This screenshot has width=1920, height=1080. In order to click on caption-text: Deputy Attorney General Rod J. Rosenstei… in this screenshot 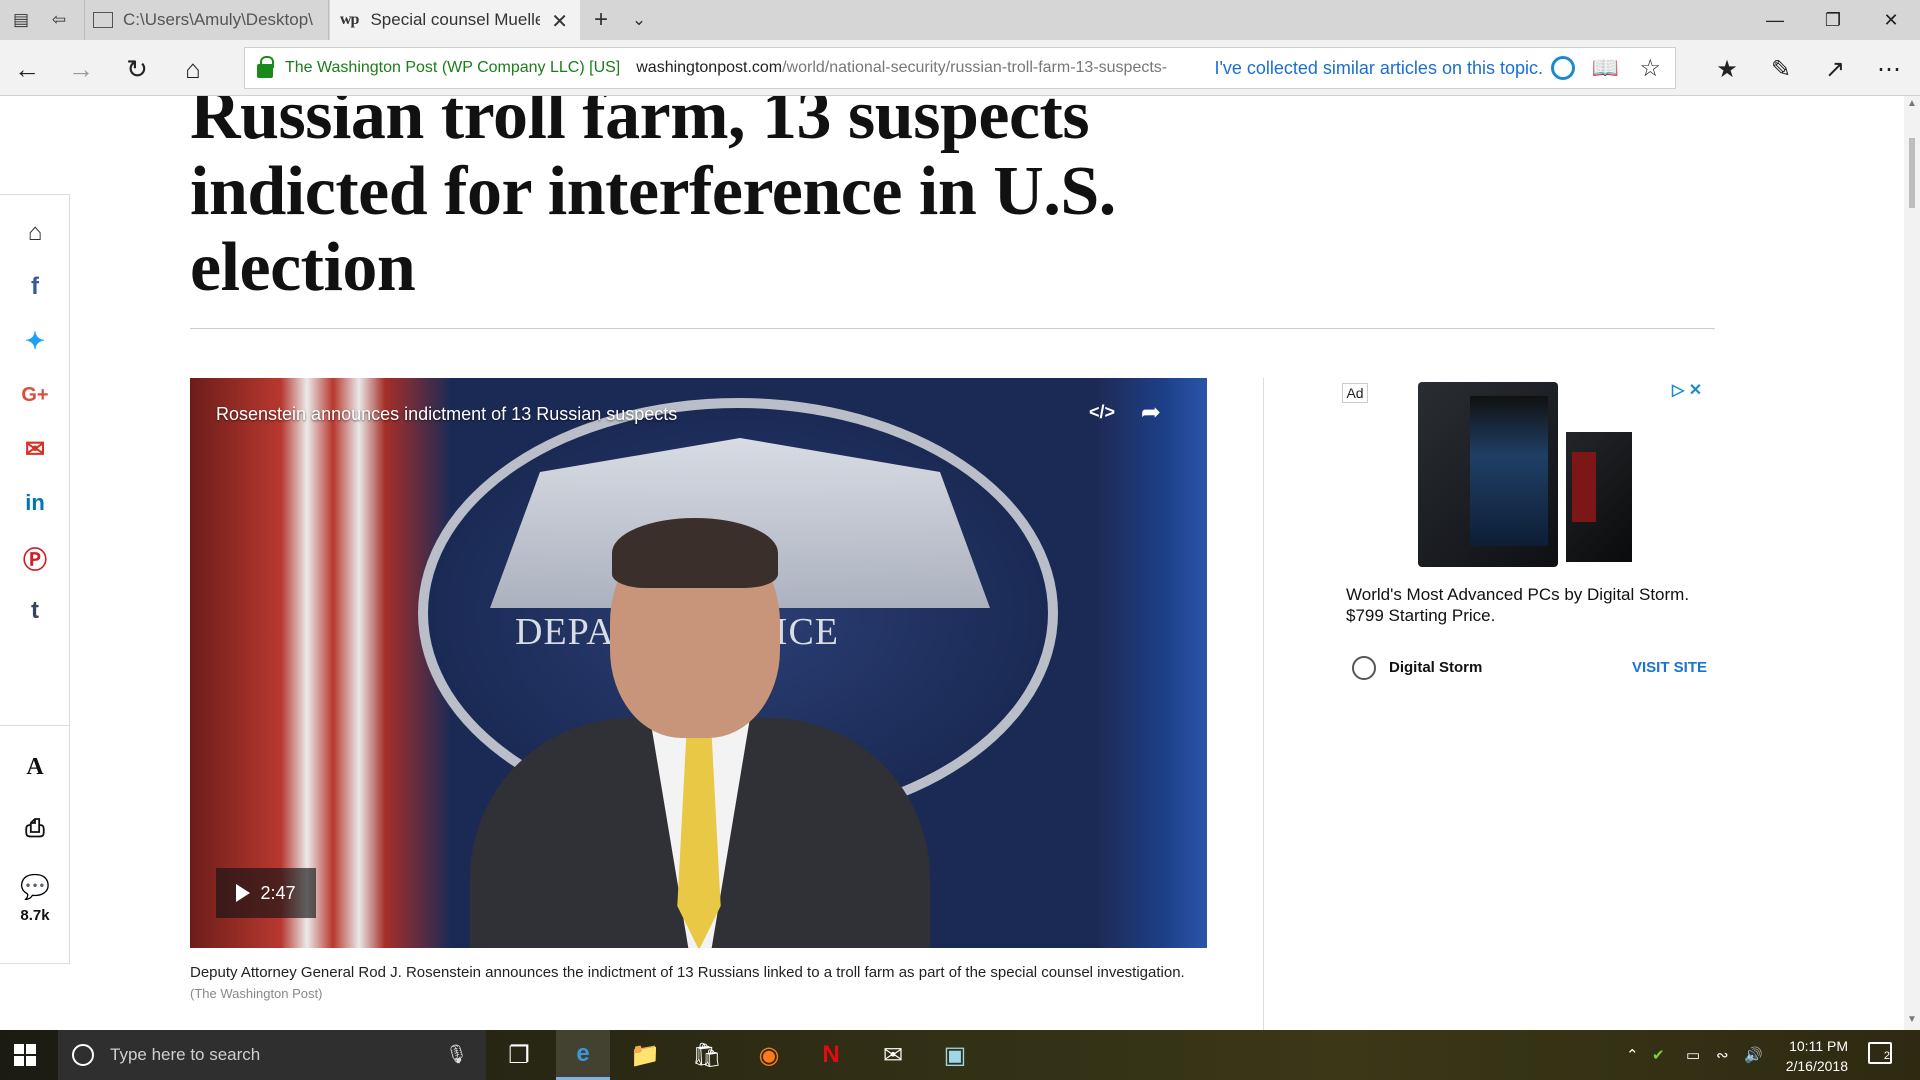, I will do `click(687, 972)`.